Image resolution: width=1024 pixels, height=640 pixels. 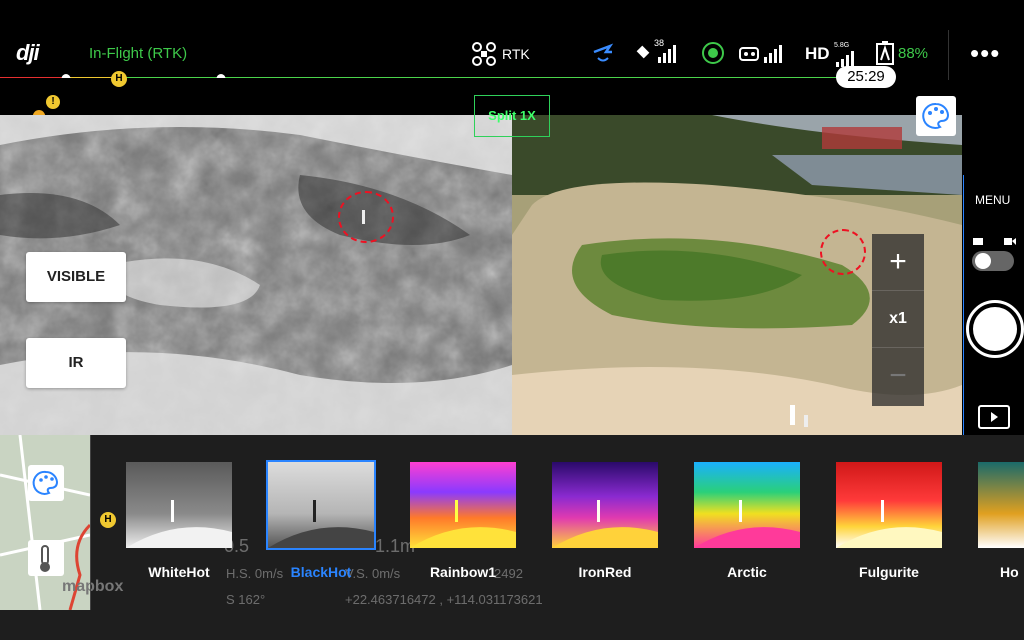 I want to click on zoom-out-button: −, so click(x=898, y=376).